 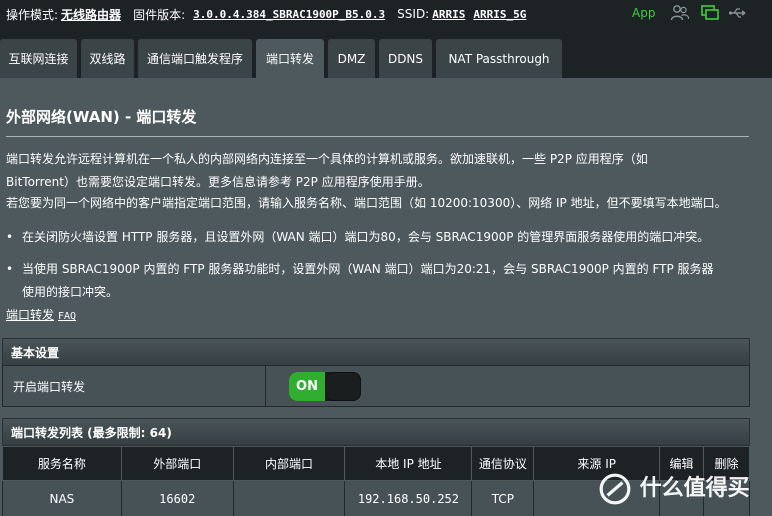 I want to click on users-icon, so click(x=680, y=13).